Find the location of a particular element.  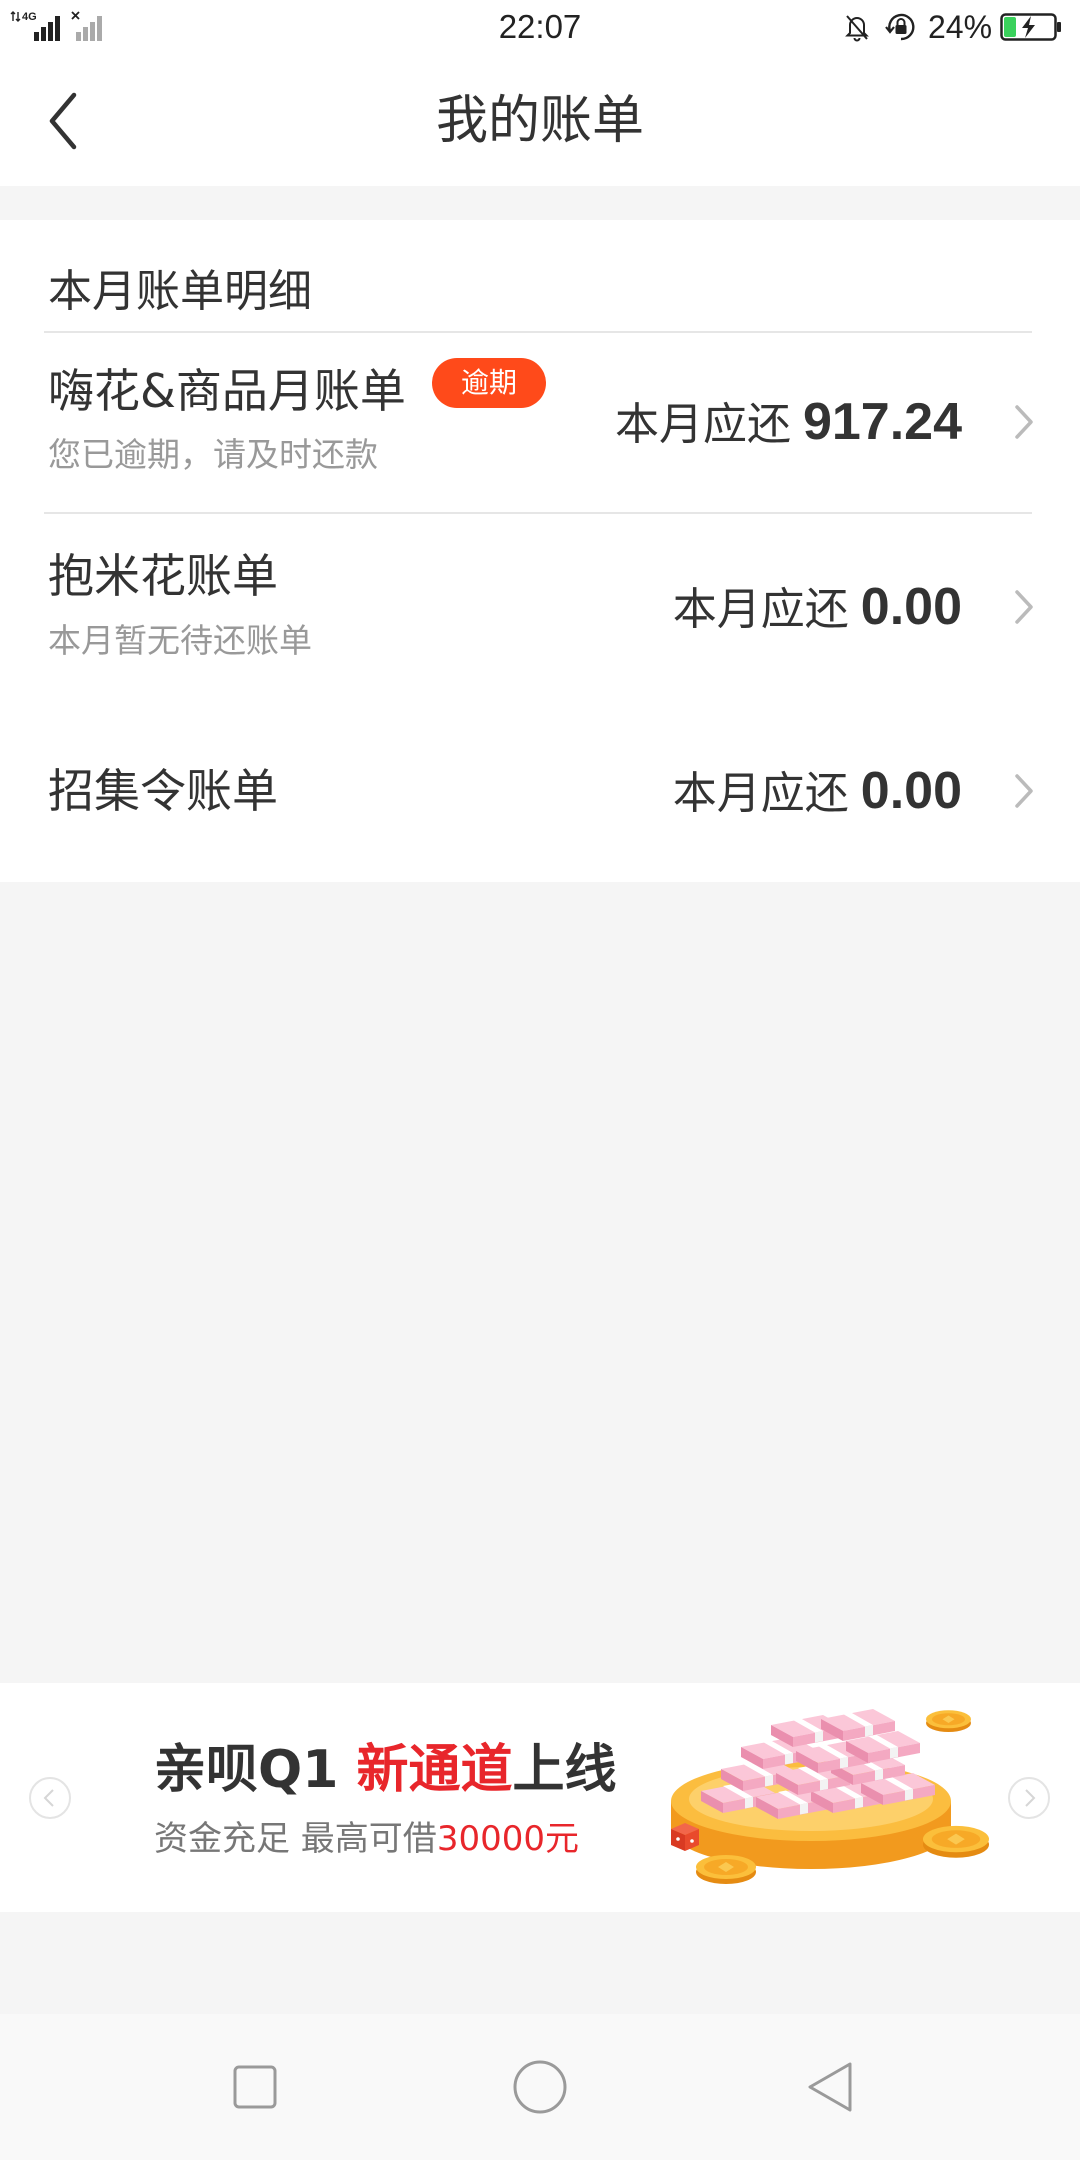

promo-banner: 亲呗Q1 新通道上线 资金充足 最高可借30000元 is located at coordinates (540, 1797).